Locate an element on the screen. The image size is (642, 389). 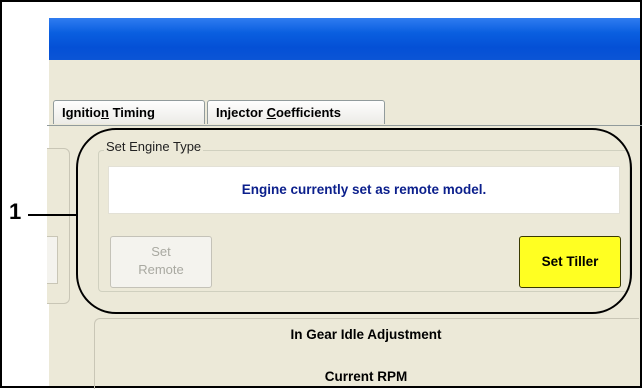
tab-accelerator-key: n is located at coordinates (105, 112).